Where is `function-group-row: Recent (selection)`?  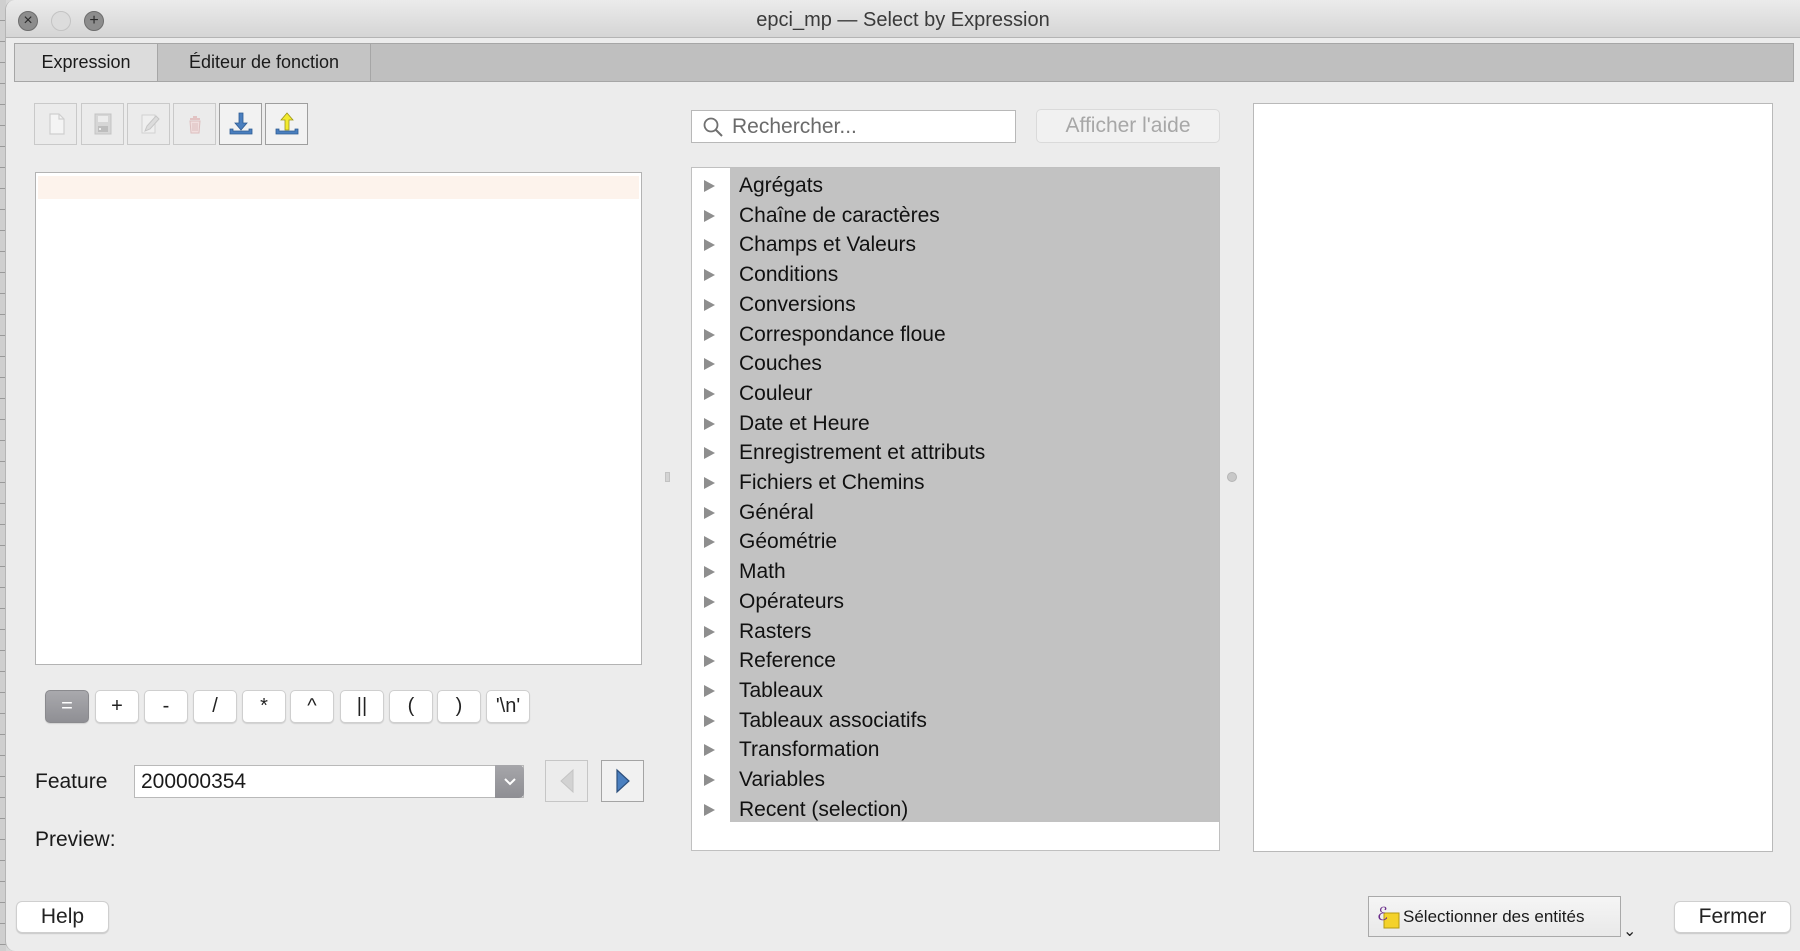
function-group-row: Recent (selection) is located at coordinates (955, 810).